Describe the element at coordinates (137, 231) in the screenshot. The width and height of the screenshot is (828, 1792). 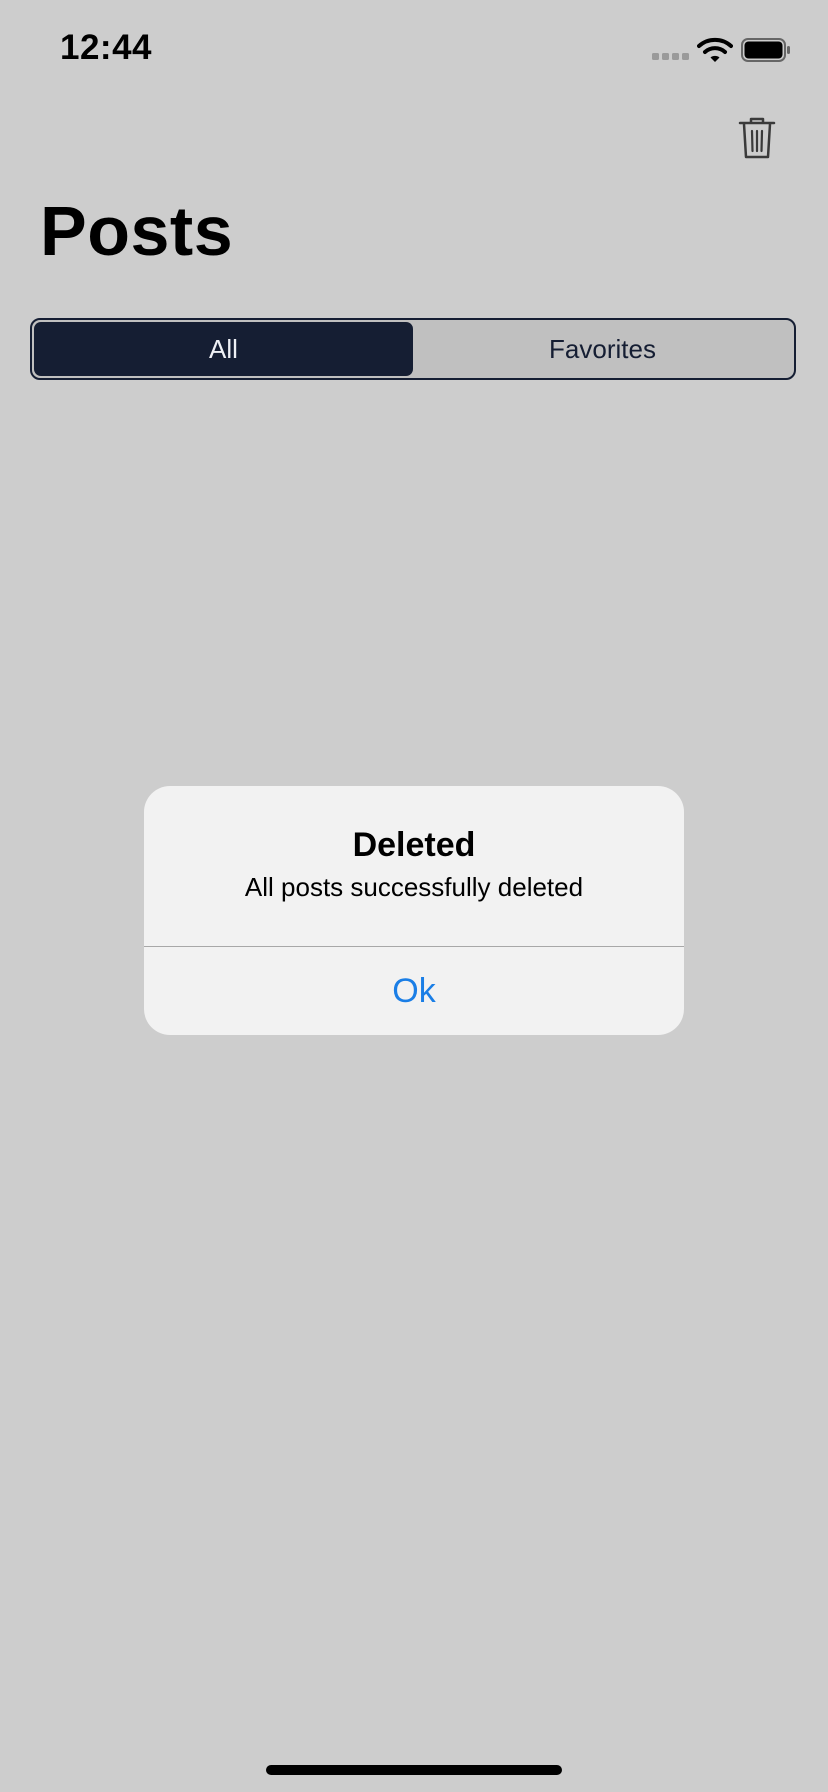
I see `page-title: Posts` at that location.